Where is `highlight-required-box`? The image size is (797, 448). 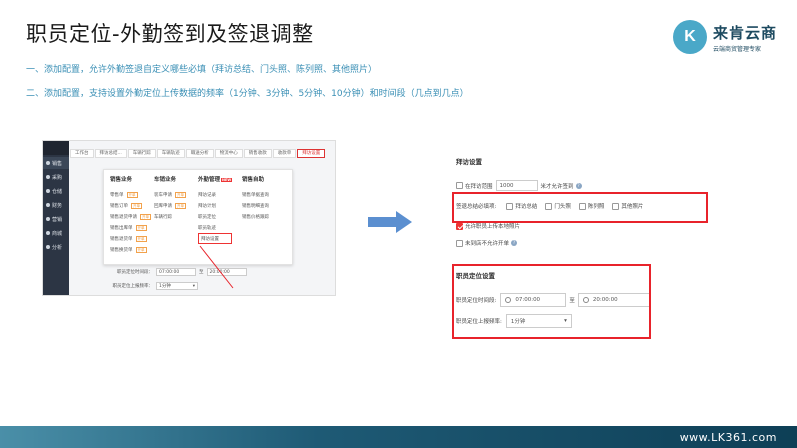 highlight-required-box is located at coordinates (580, 207).